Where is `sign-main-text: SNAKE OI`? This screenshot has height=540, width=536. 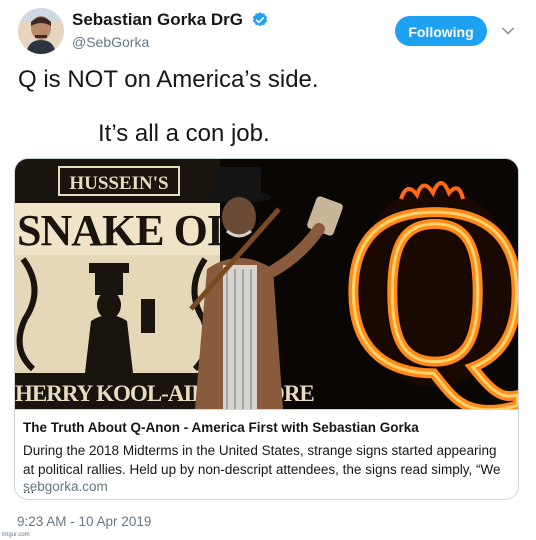 sign-main-text: SNAKE OI is located at coordinates (120, 230).